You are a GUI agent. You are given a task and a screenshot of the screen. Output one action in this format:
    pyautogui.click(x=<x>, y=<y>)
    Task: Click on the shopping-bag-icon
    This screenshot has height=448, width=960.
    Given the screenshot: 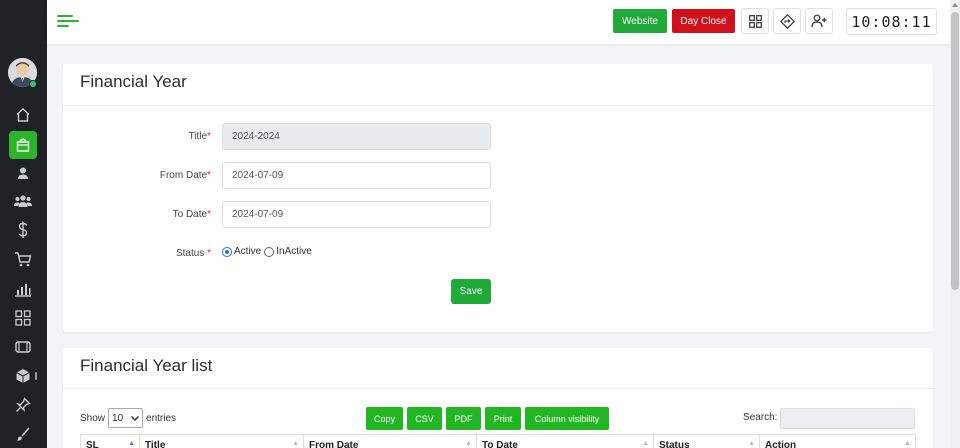 What is the action you would take?
    pyautogui.click(x=23, y=145)
    